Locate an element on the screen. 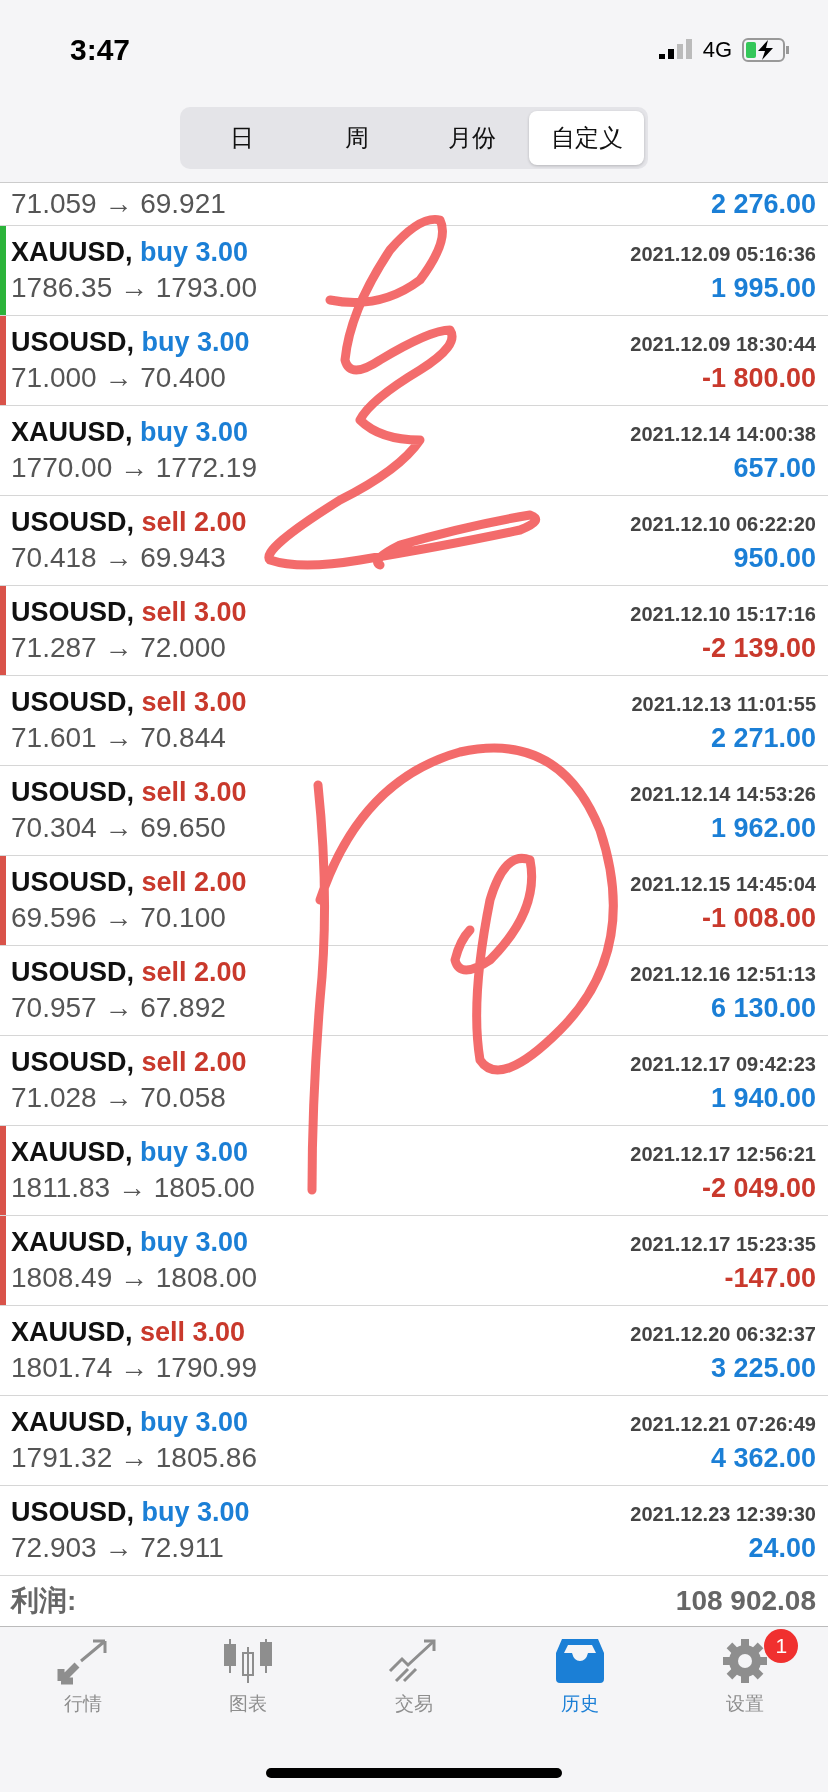 This screenshot has width=828, height=1792. profit-value: 24.00 is located at coordinates (782, 1549).